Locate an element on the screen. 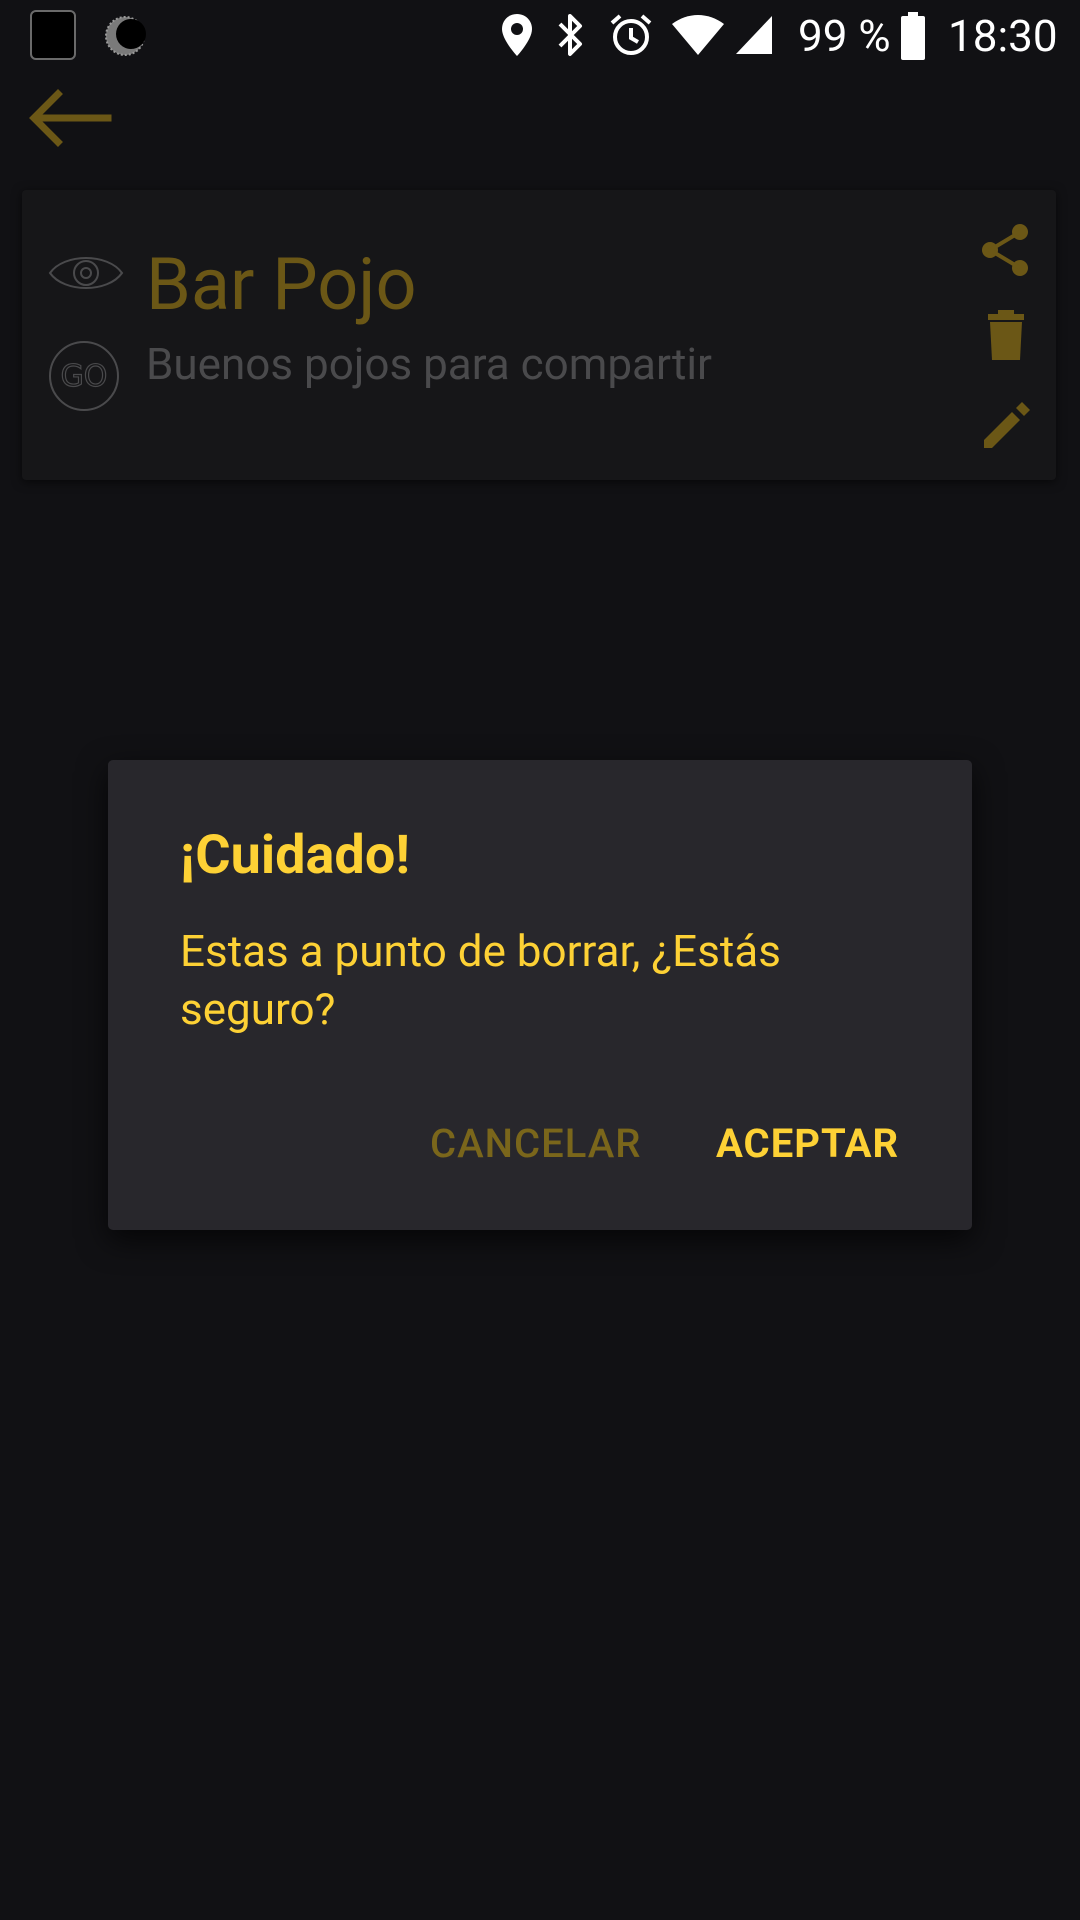 Image resolution: width=1080 pixels, height=1920 pixels. cancel-button: CANCELAR is located at coordinates (535, 1144).